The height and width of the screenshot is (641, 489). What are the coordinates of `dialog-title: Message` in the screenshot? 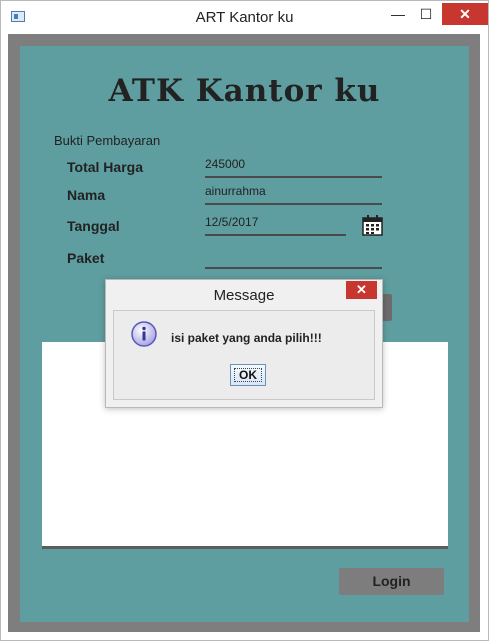 It's located at (244, 295).